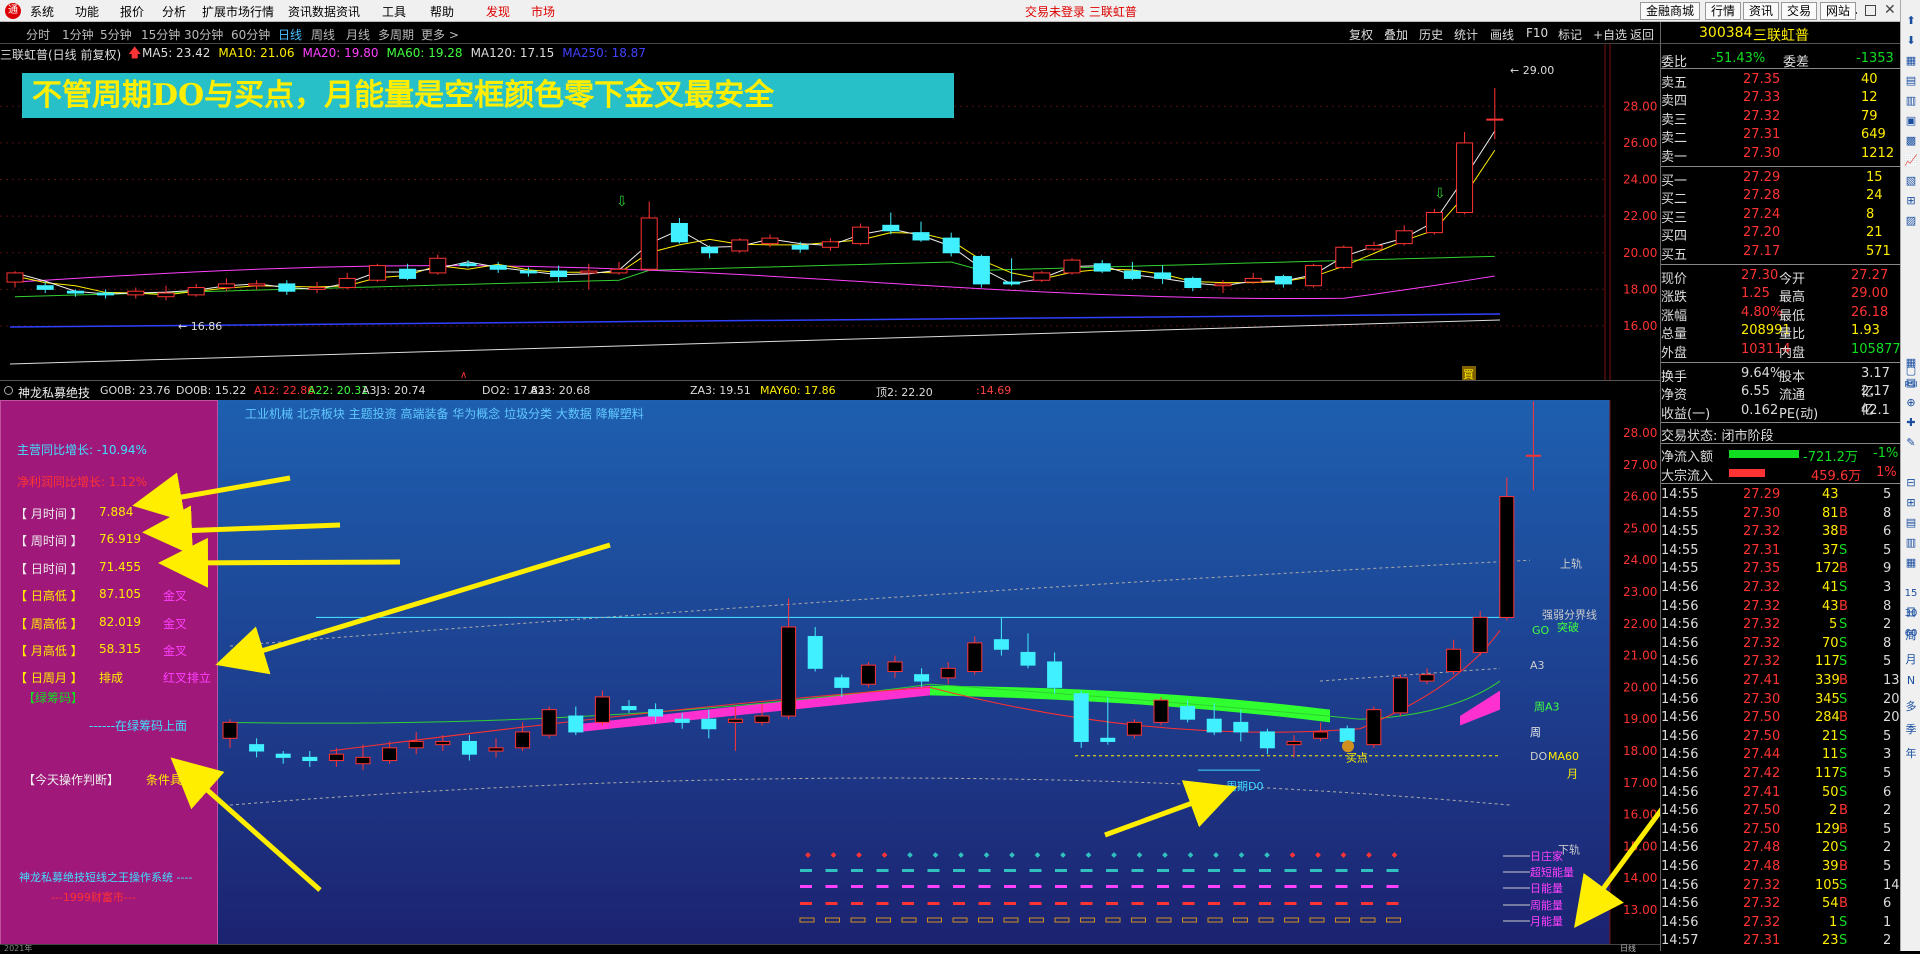  What do you see at coordinates (1911, 42) in the screenshot?
I see `toolbar-icon: ⬇` at bounding box center [1911, 42].